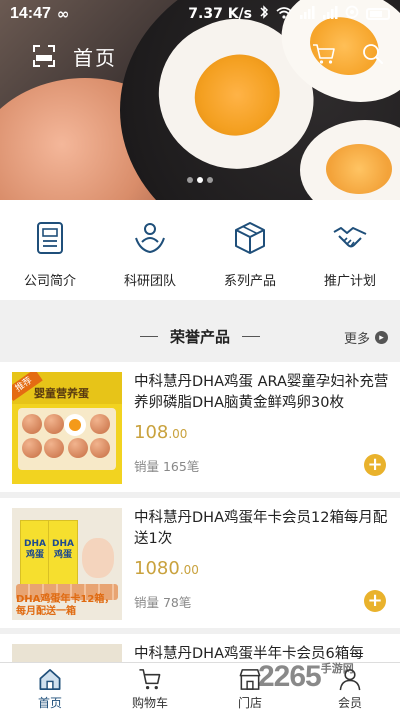 The image size is (400, 711). Describe the element at coordinates (163, 602) in the screenshot. I see `product-sales: 销量 78笔` at that location.